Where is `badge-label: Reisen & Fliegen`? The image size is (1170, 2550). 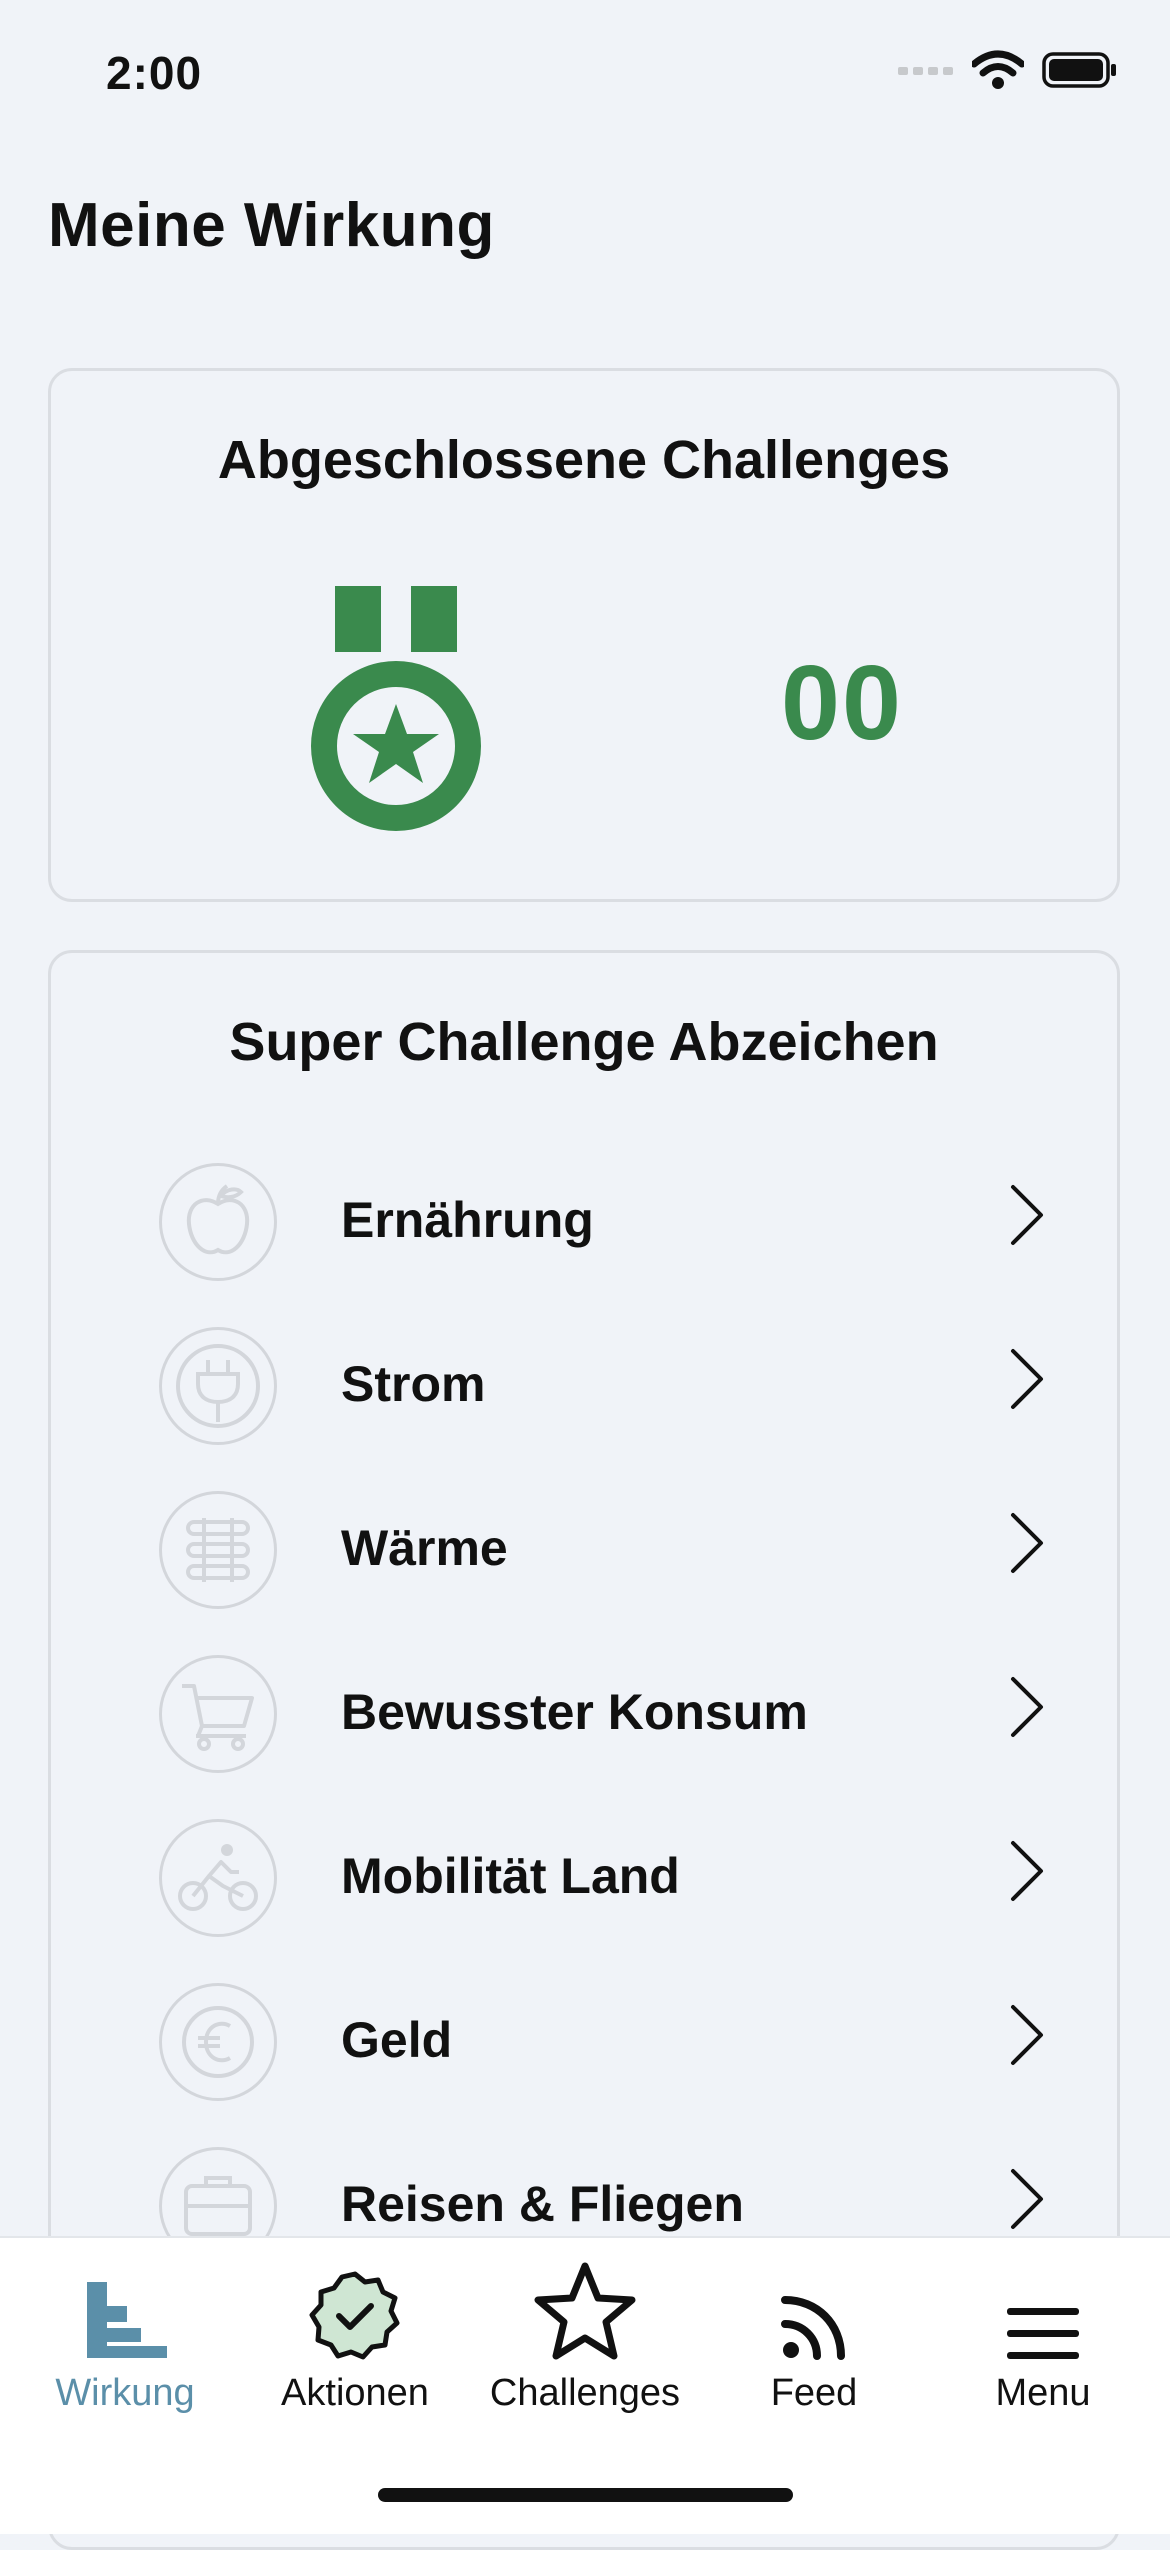
badge-label: Reisen & Fliegen is located at coordinates (542, 2204).